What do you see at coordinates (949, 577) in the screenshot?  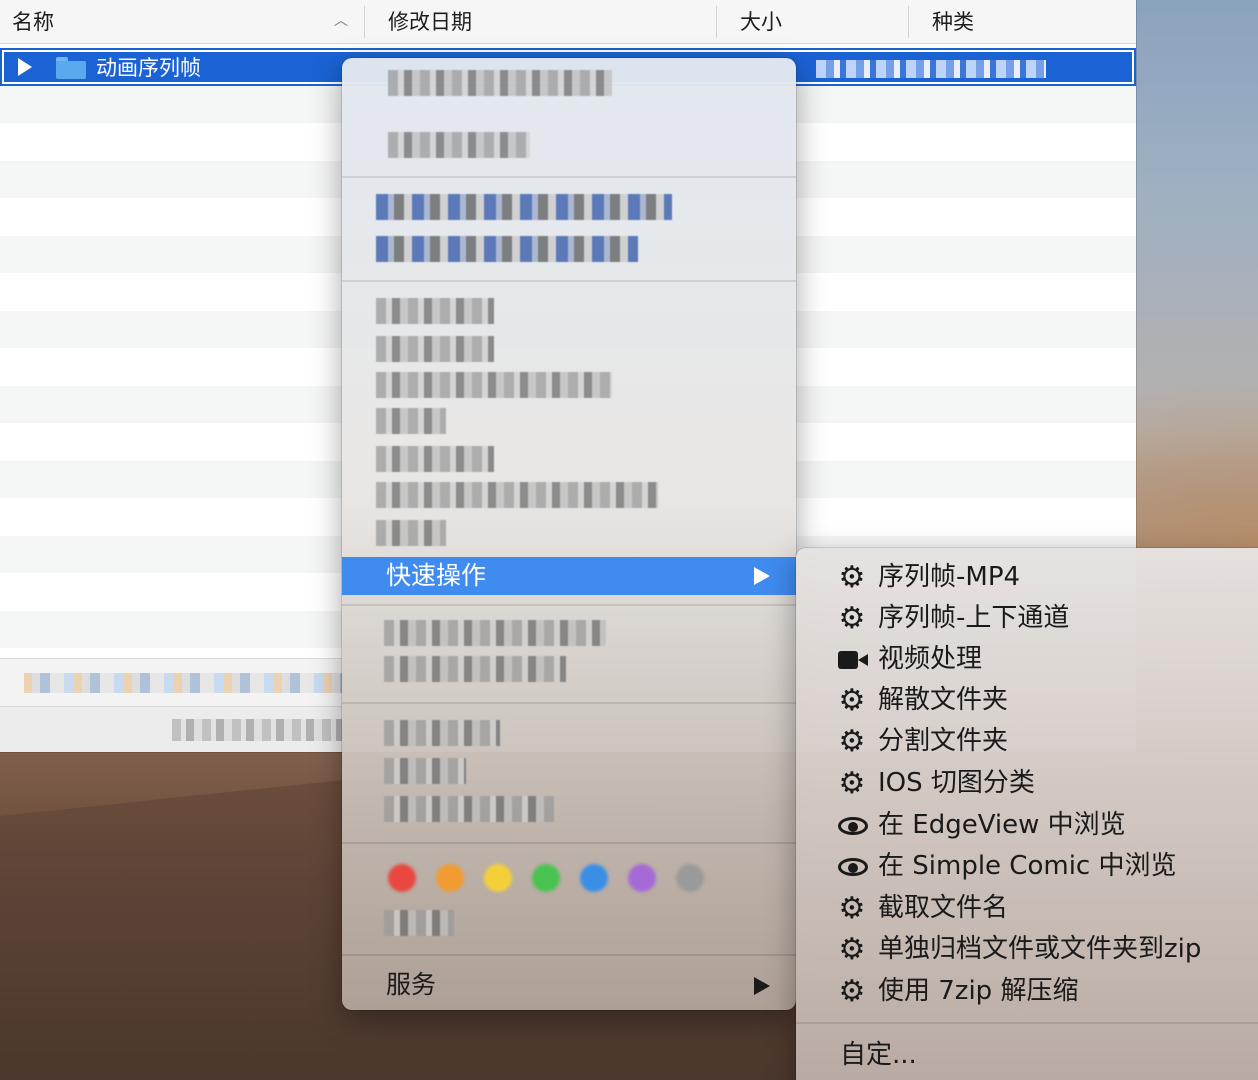 I see `submenu-item-label: 序列帧-MP4` at bounding box center [949, 577].